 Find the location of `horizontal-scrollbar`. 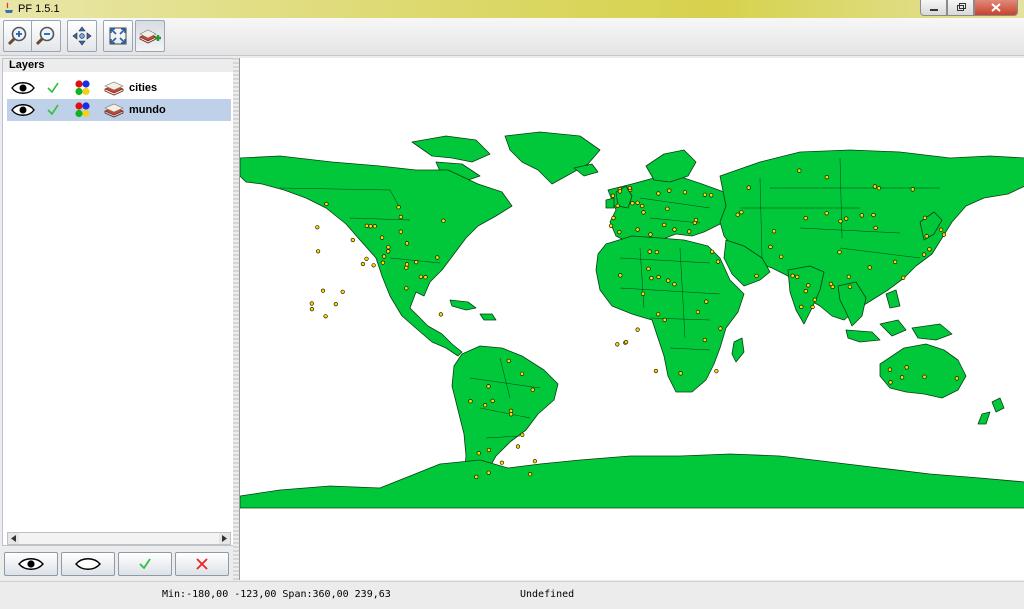

horizontal-scrollbar is located at coordinates (119, 538).